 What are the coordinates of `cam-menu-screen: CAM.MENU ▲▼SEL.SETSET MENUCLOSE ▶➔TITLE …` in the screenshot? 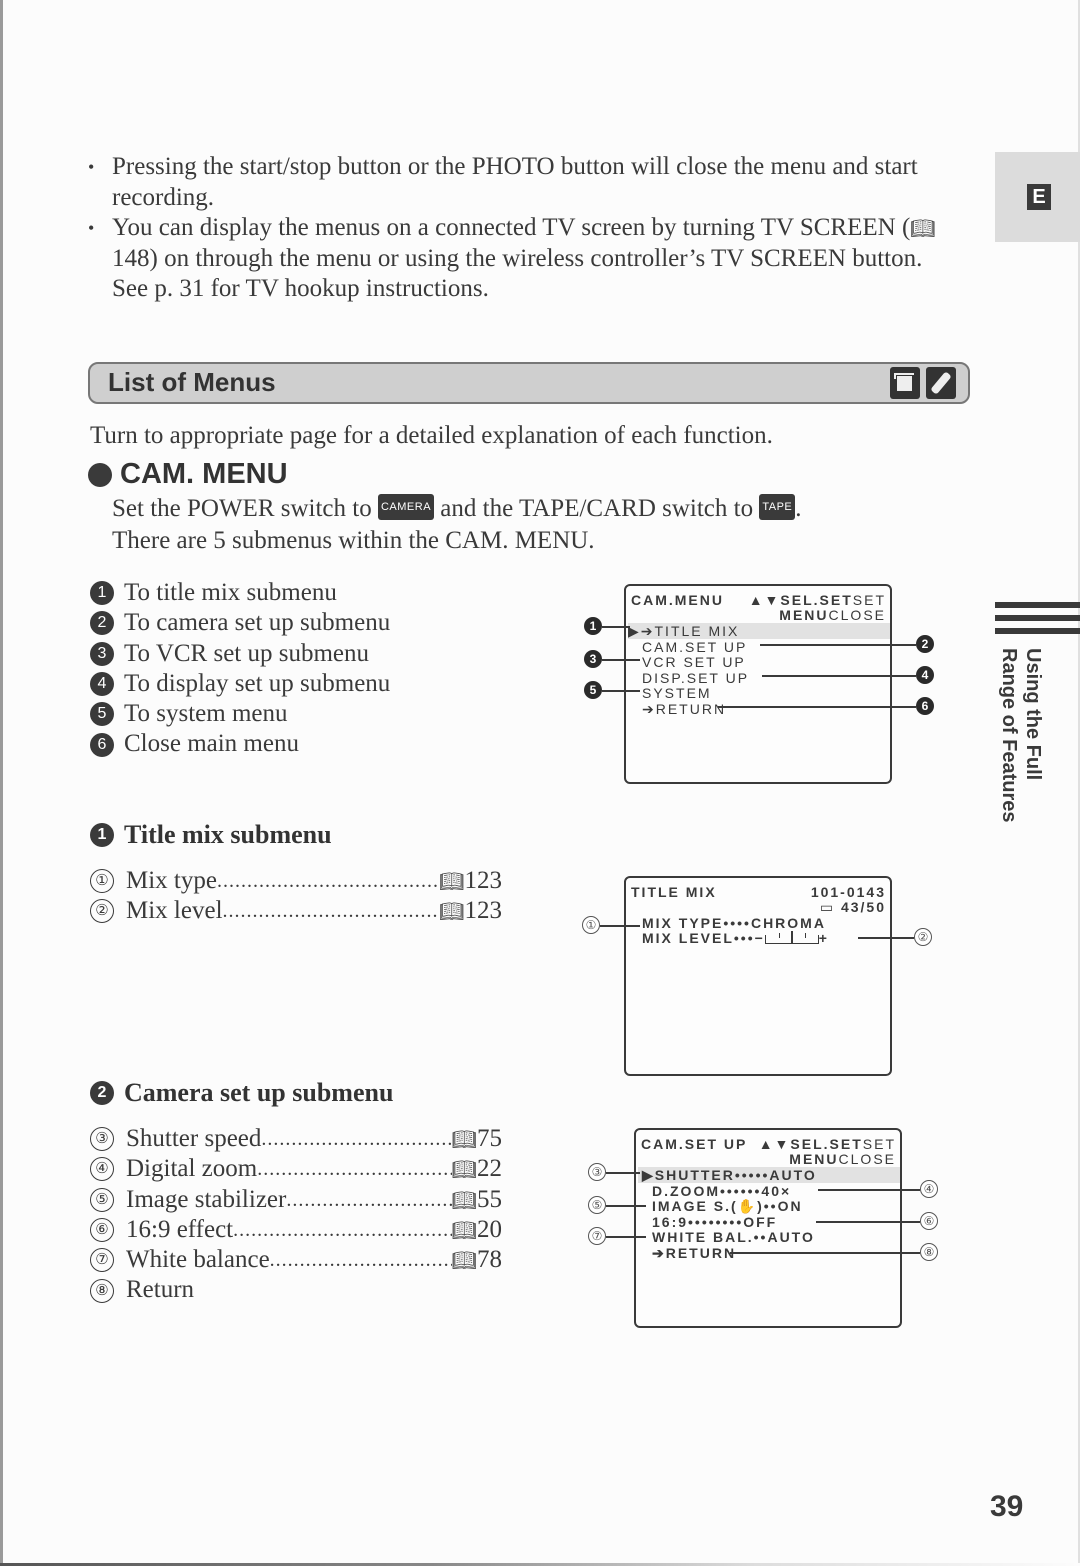 It's located at (758, 684).